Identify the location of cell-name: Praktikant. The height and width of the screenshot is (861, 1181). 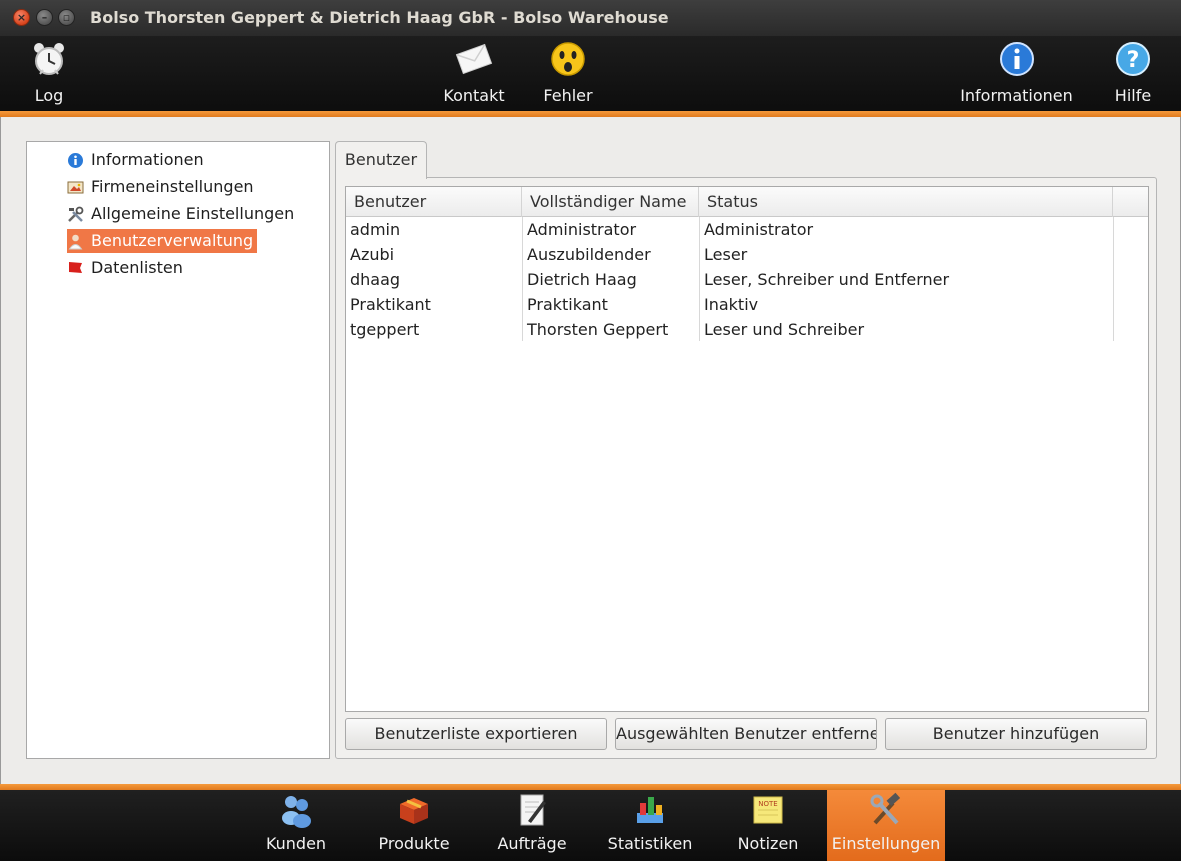
(567, 304).